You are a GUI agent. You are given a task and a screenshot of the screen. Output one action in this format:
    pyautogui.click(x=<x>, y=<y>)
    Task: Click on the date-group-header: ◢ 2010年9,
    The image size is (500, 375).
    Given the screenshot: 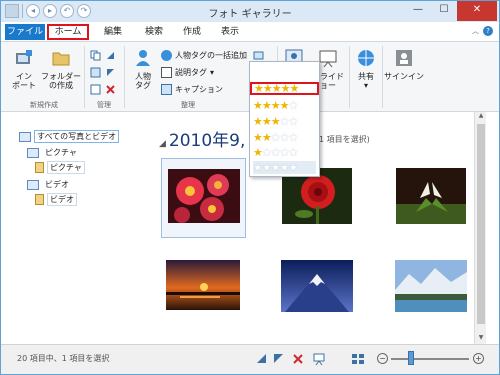 What is the action you would take?
    pyautogui.click(x=202, y=138)
    